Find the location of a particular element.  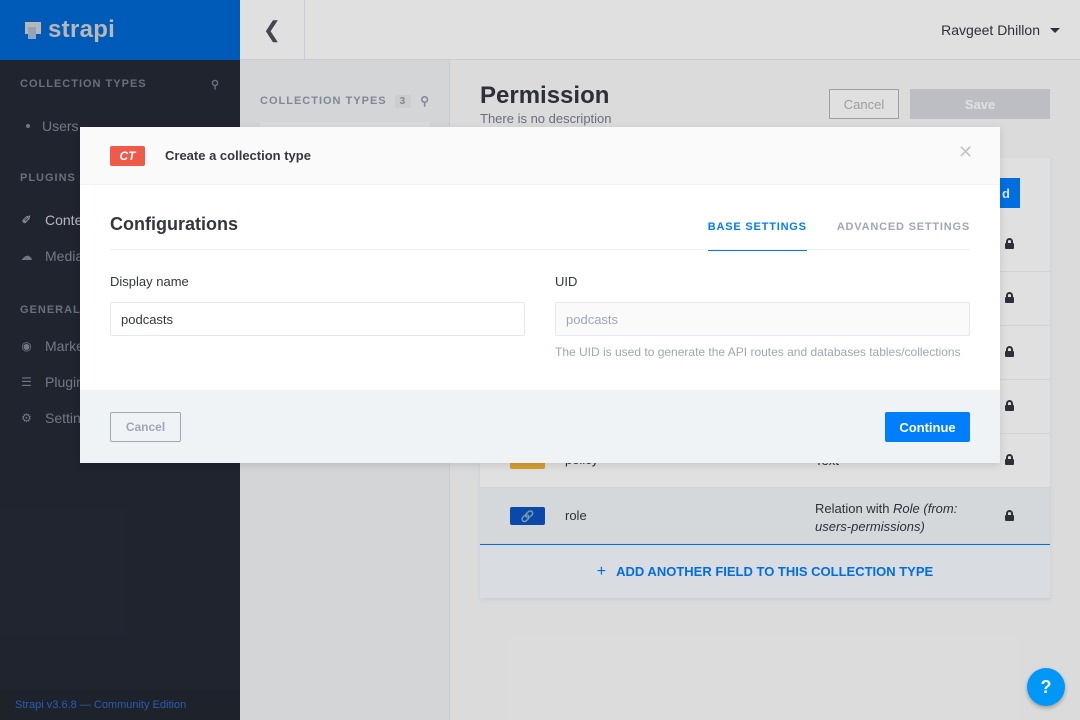

uid-label: UID is located at coordinates (566, 281).